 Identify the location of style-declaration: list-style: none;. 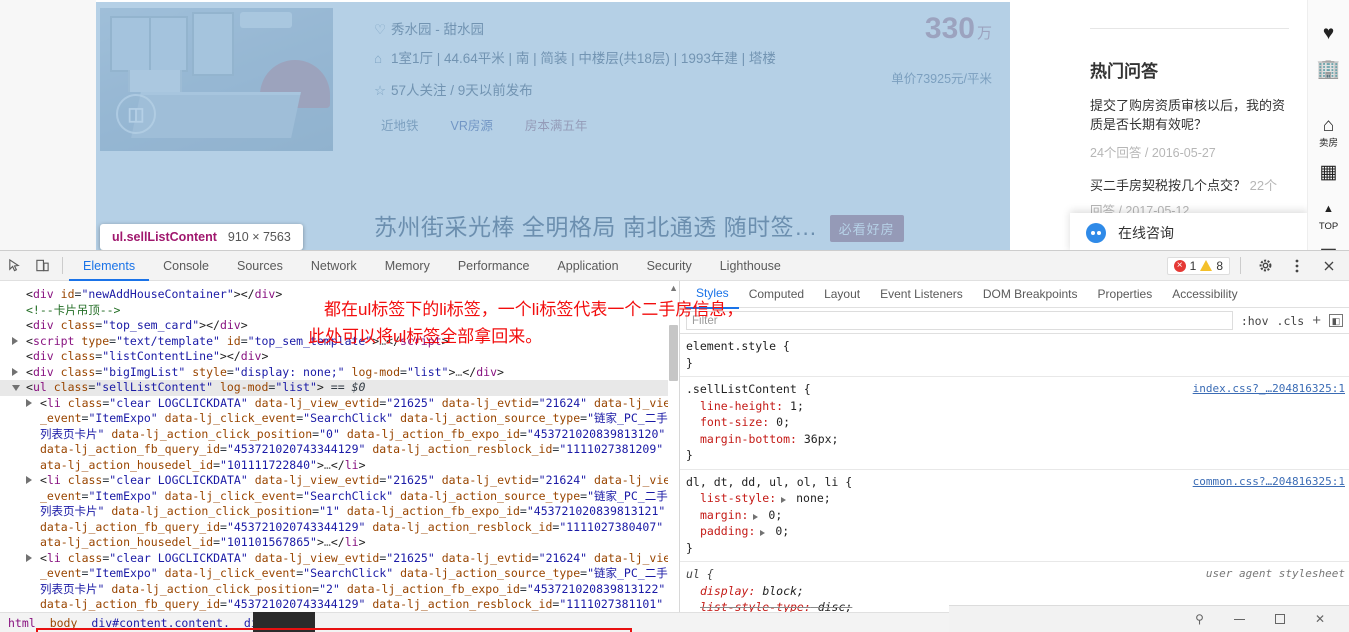
(1014, 498).